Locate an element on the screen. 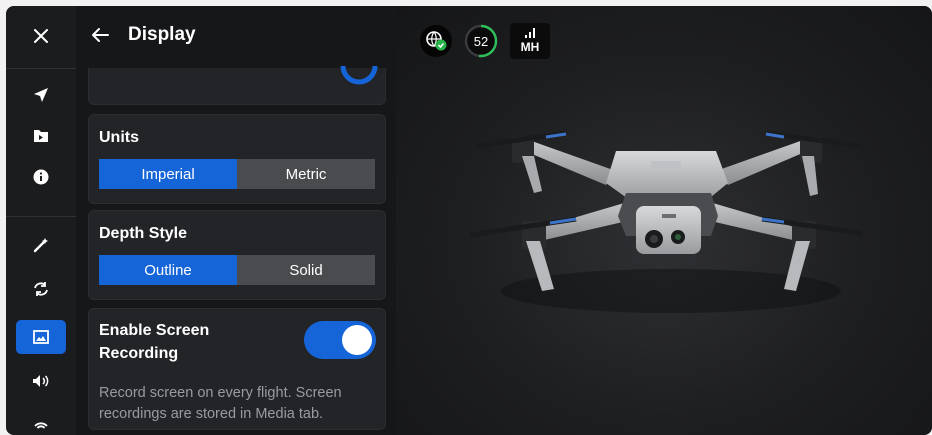  signal-status: MH is located at coordinates (530, 41).